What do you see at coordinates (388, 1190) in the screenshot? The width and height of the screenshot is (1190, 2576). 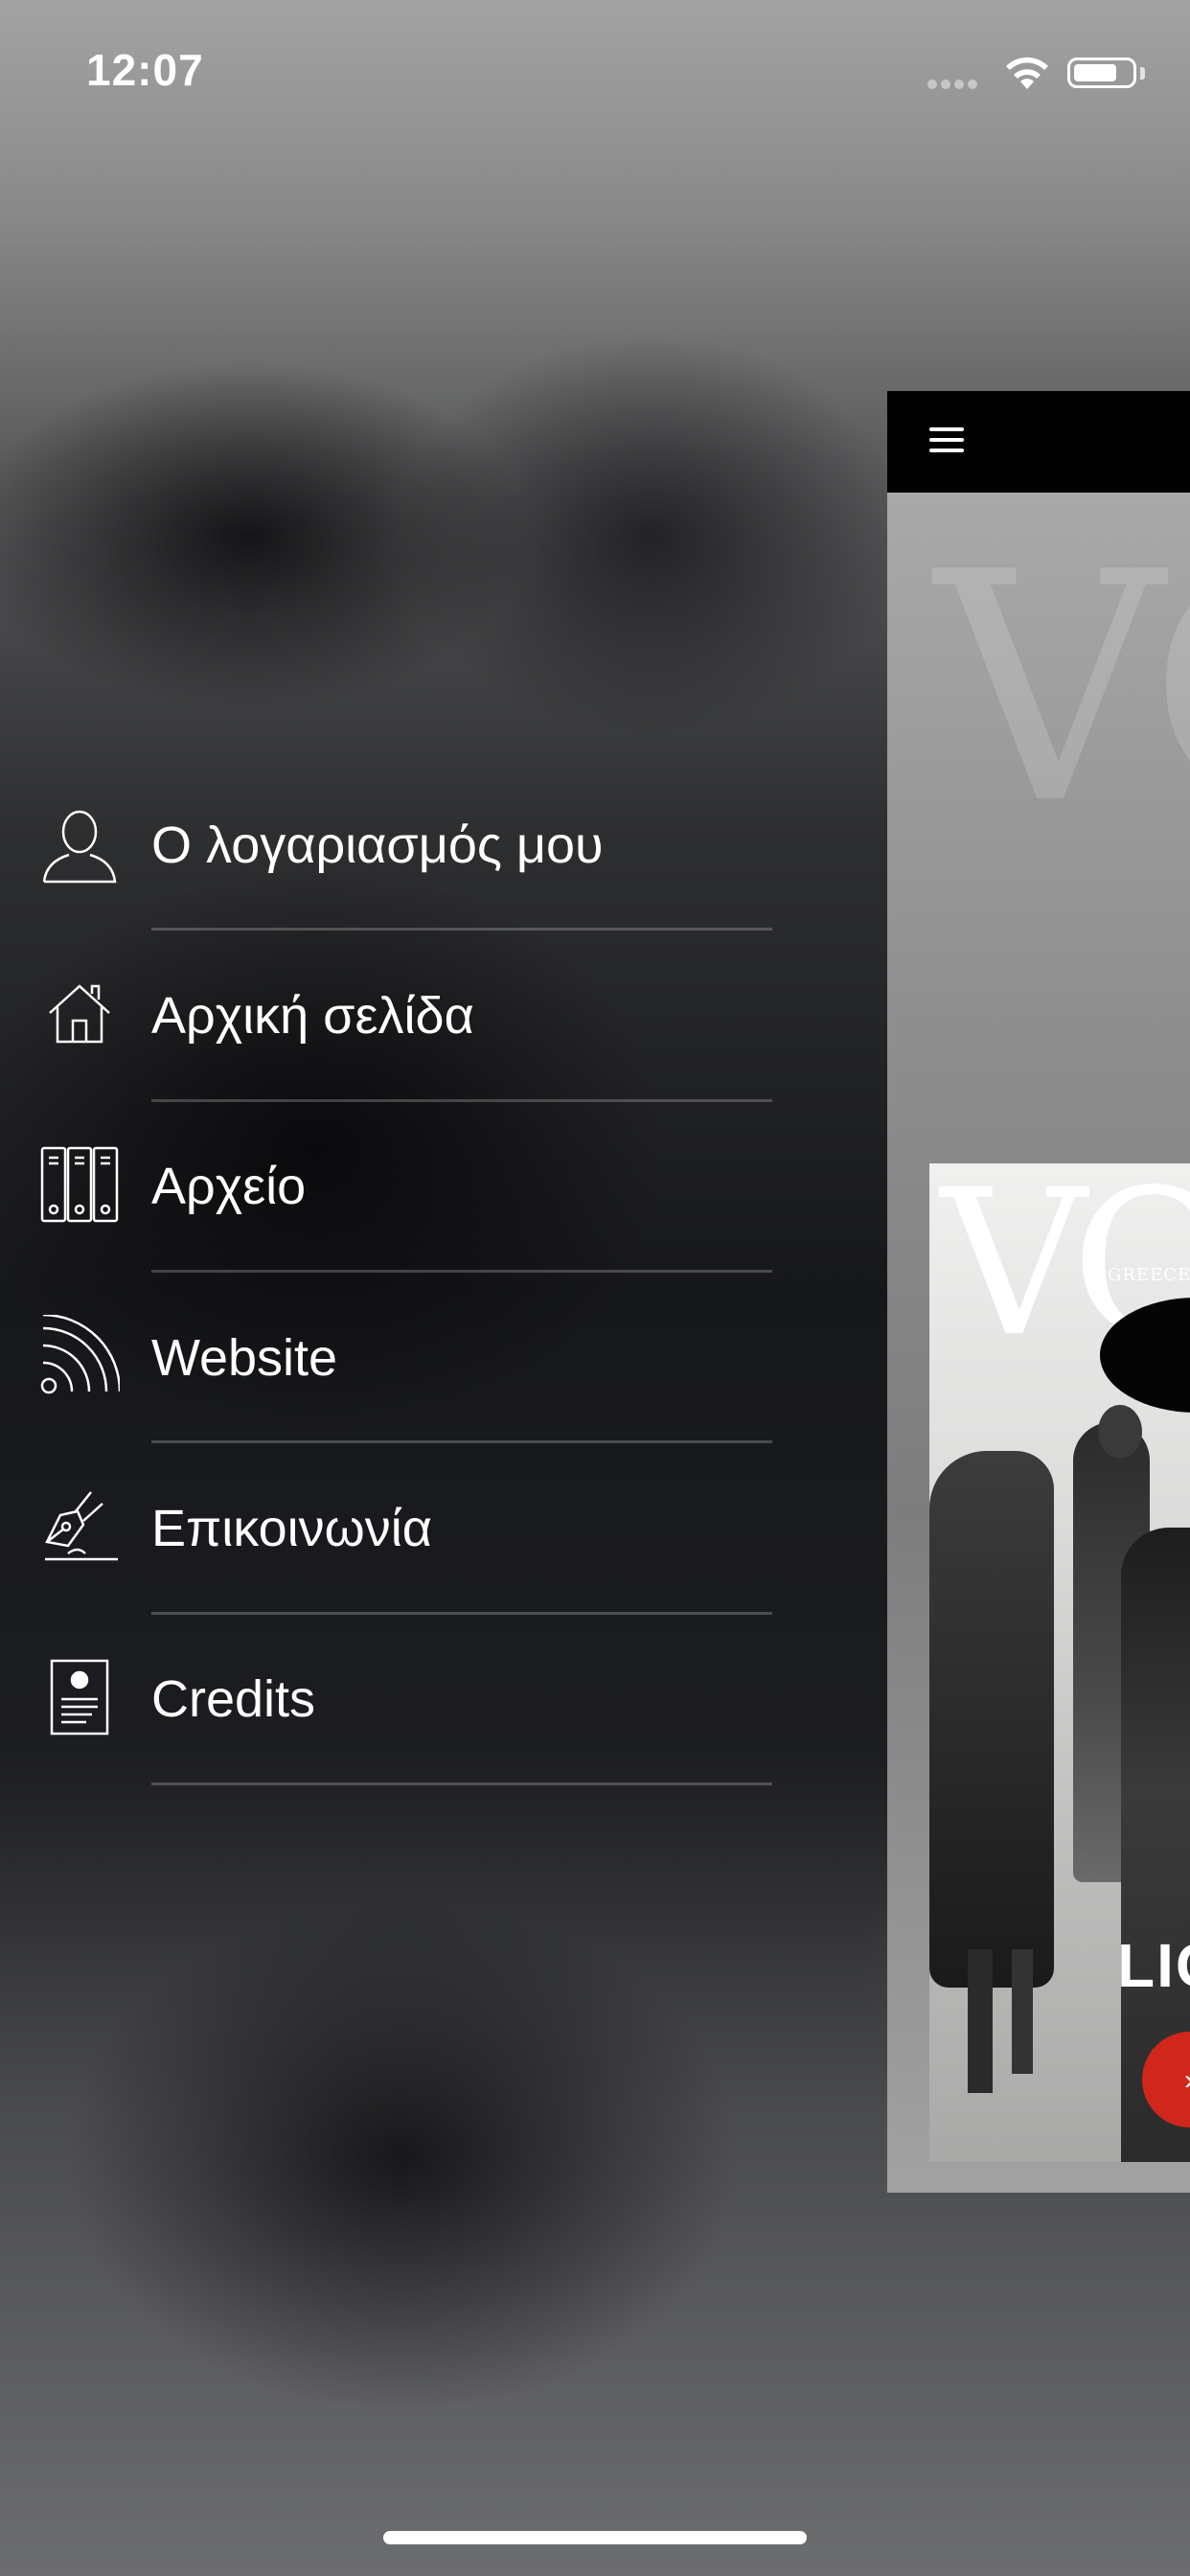 I see `menu-item-archive: Αρχείο` at bounding box center [388, 1190].